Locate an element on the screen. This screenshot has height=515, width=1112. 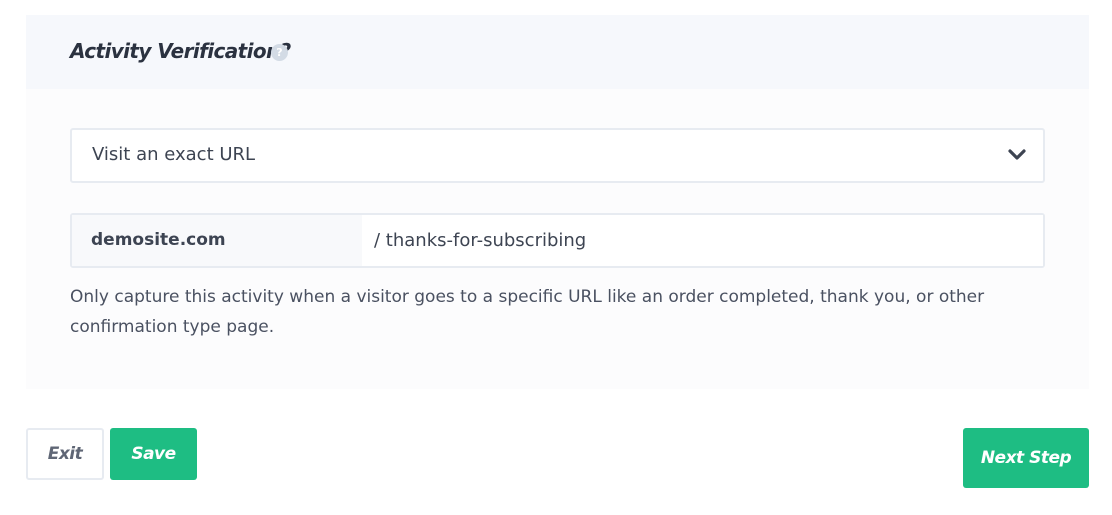
url-field-group: demosite.com is located at coordinates (557, 240).